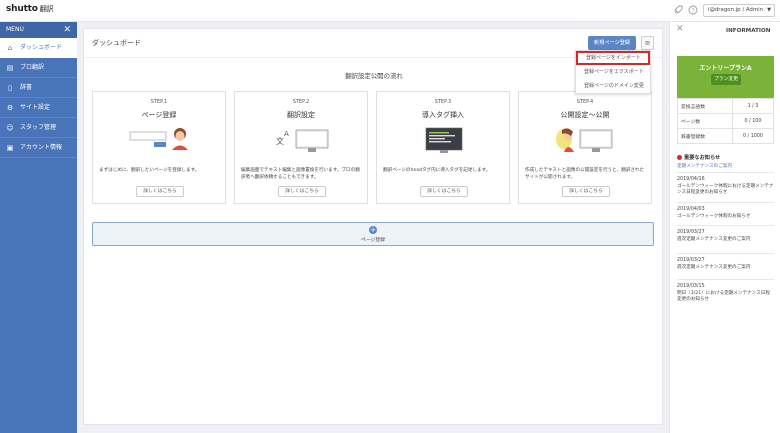  What do you see at coordinates (705, 106) in the screenshot?
I see `stat-label: 変換言語数` at bounding box center [705, 106].